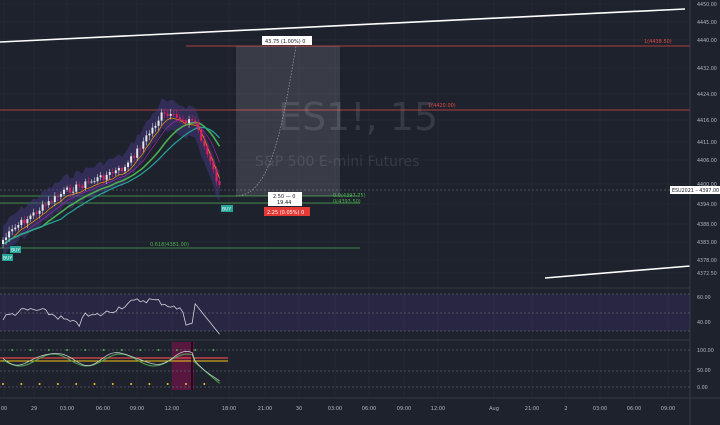  I want to click on entry-label-2: 19.44, so click(284, 203).